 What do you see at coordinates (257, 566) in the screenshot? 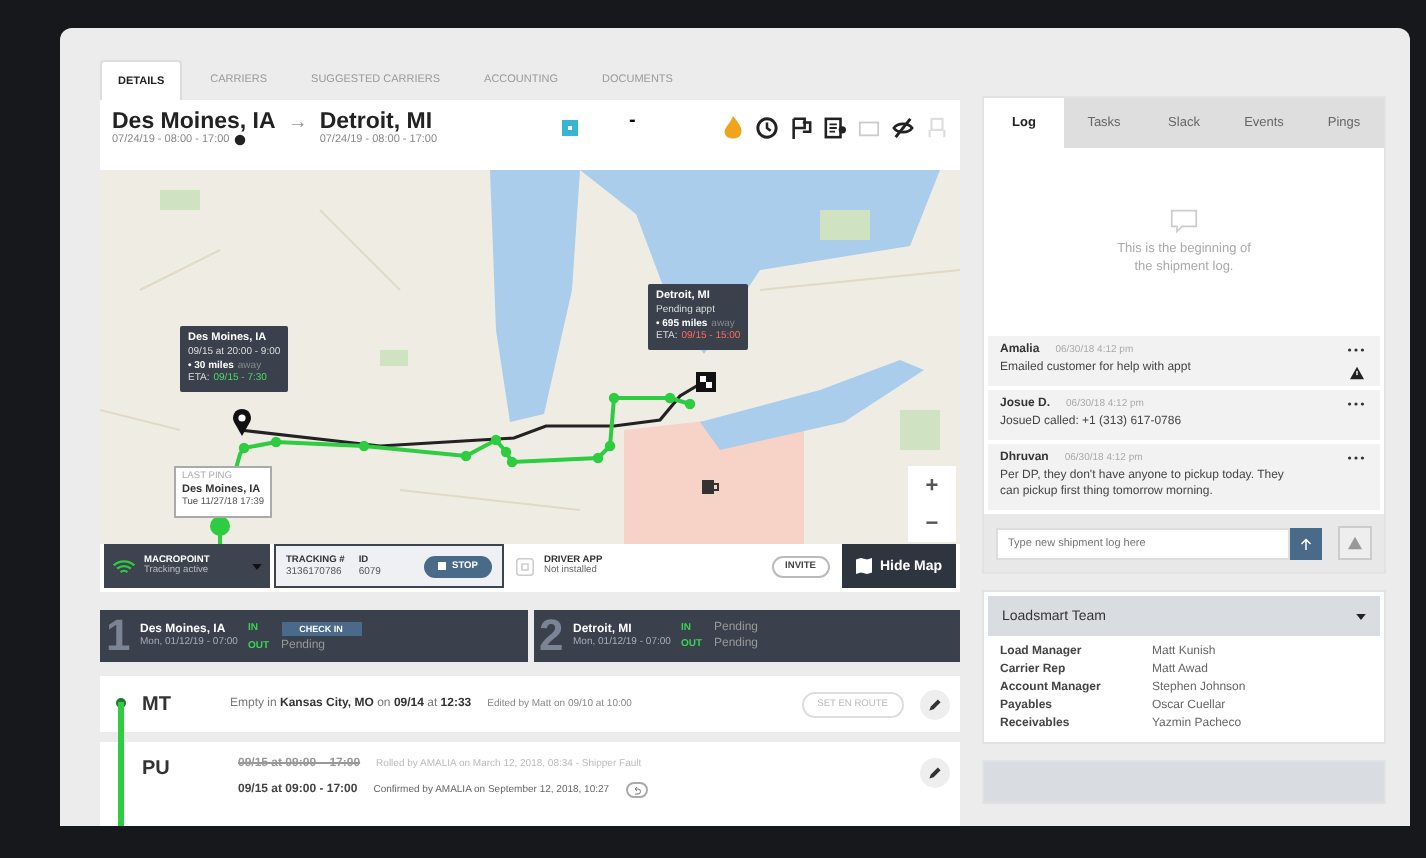
I see `caret-icon` at bounding box center [257, 566].